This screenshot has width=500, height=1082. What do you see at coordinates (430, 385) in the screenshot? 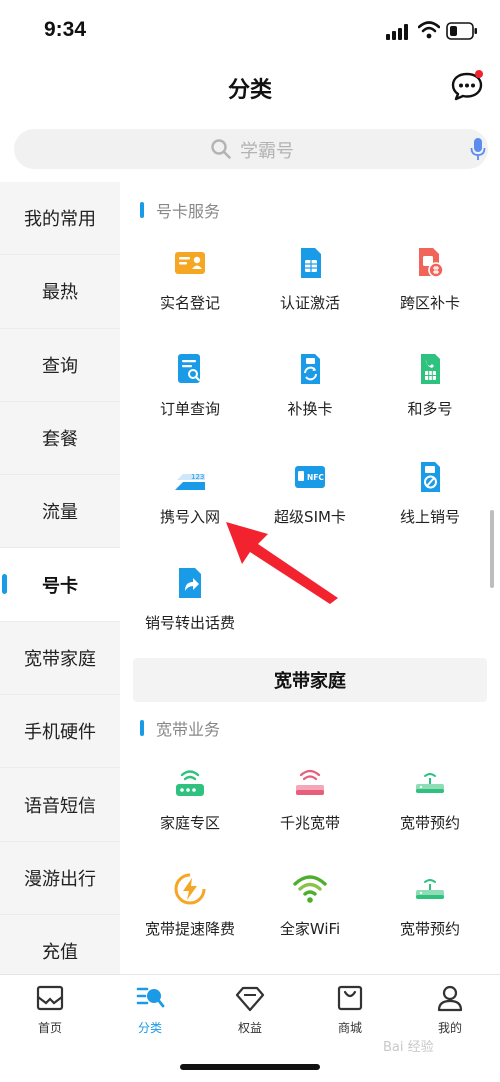
I see `service-multi-number: 和多号` at bounding box center [430, 385].